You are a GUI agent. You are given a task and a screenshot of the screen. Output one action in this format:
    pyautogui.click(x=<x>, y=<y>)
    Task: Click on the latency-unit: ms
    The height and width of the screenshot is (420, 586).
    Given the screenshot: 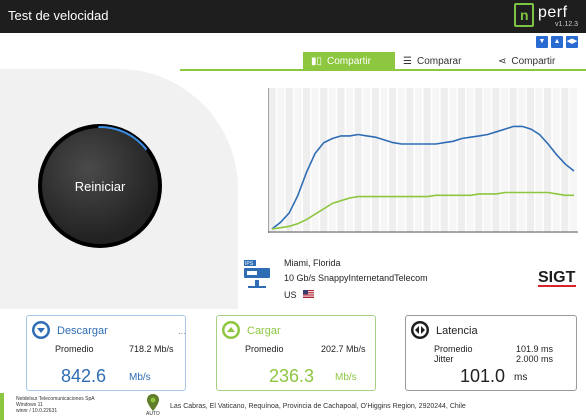 What is the action you would take?
    pyautogui.click(x=521, y=377)
    